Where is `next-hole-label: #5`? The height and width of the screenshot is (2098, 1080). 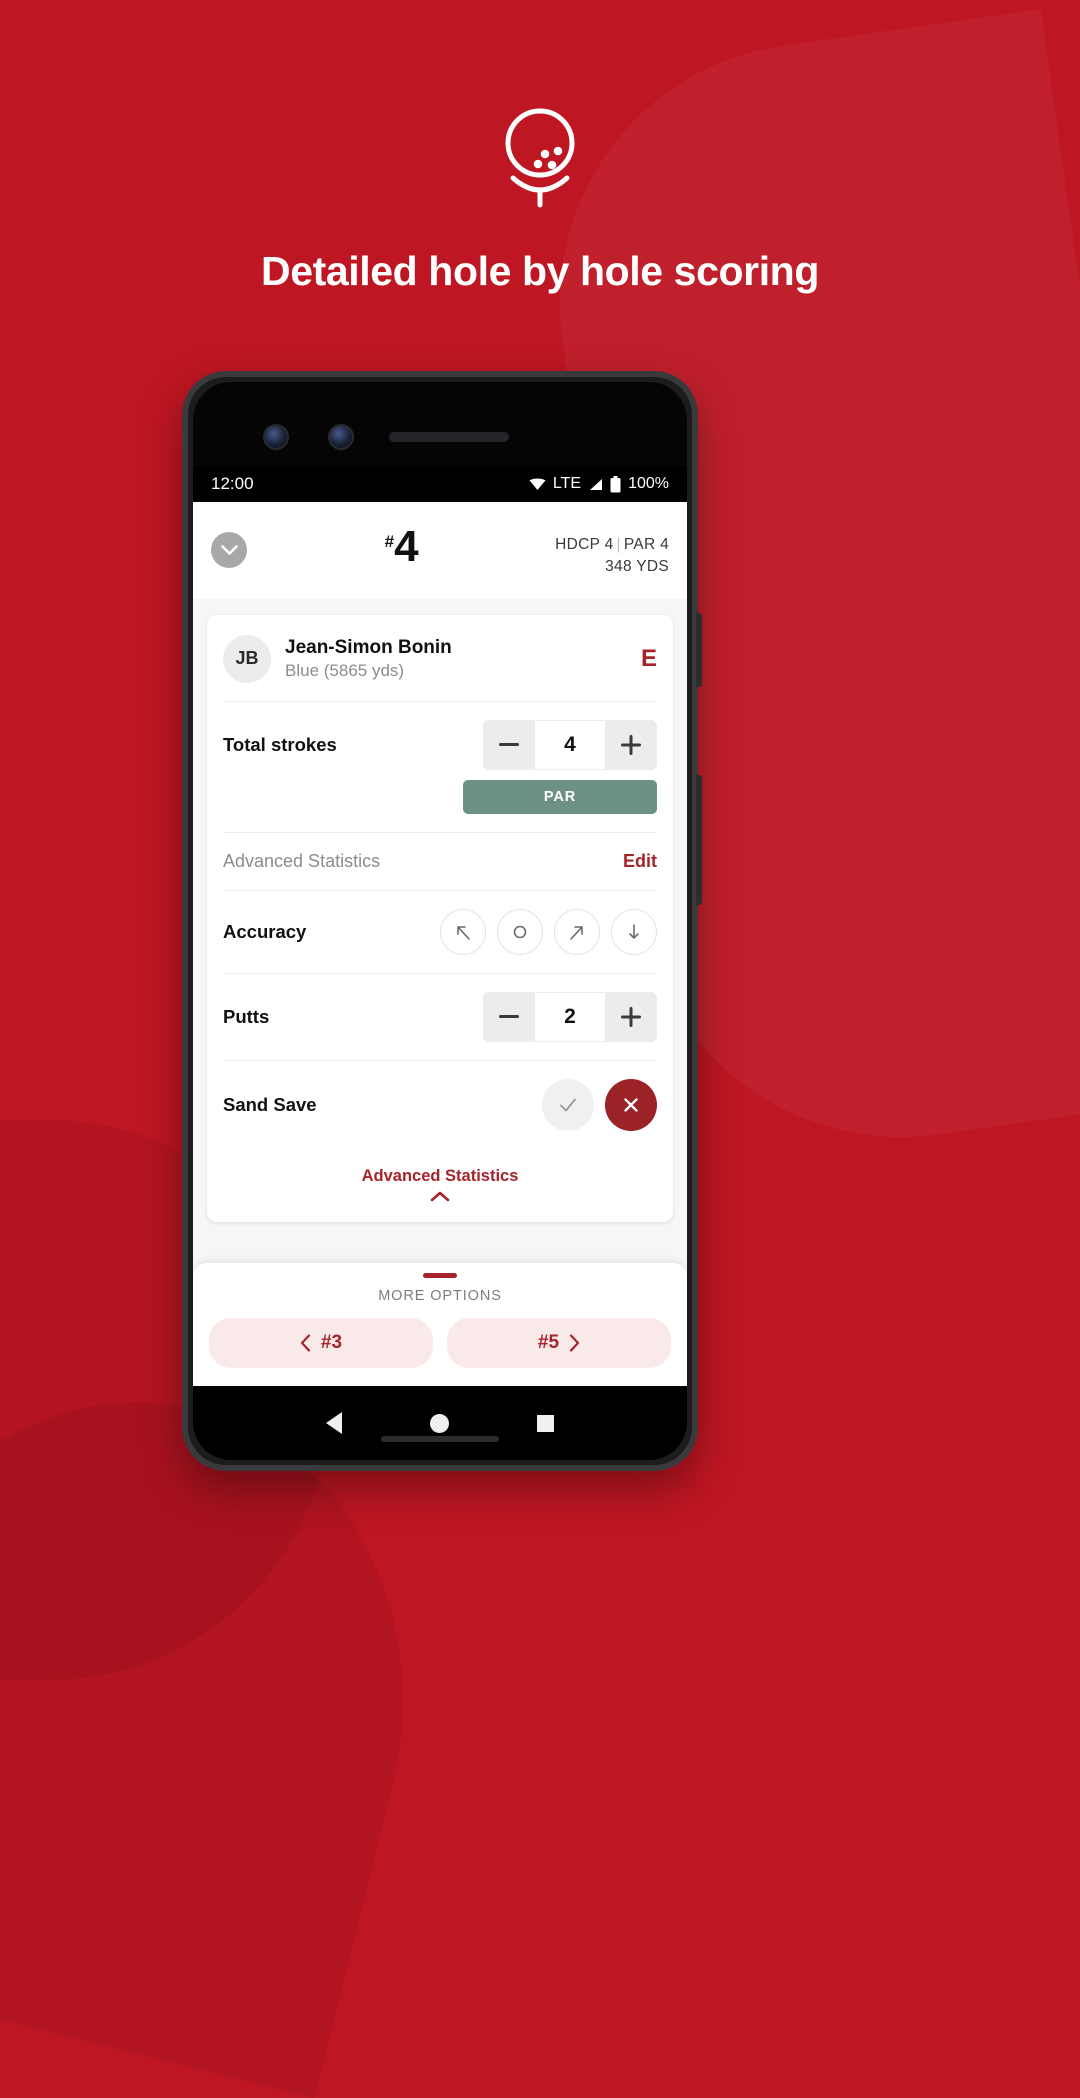 next-hole-label: #5 is located at coordinates (548, 1342).